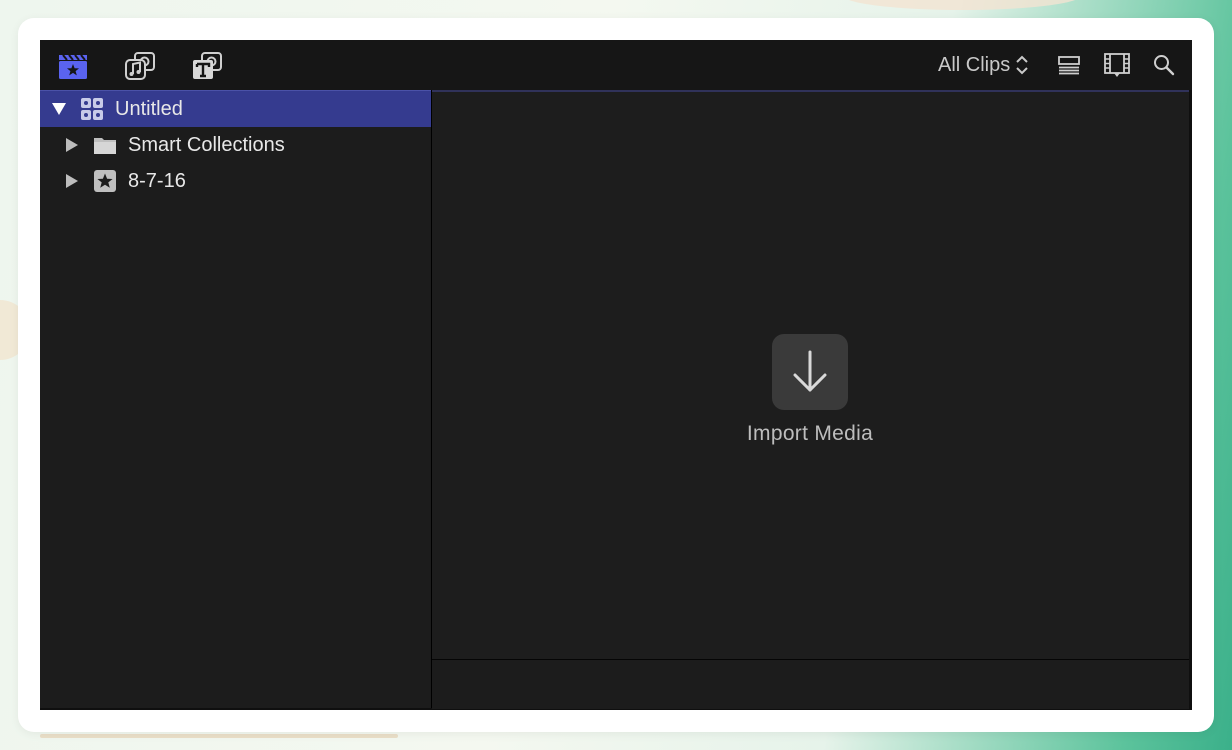 Image resolution: width=1232 pixels, height=750 pixels. Describe the element at coordinates (962, 5) in the screenshot. I see `background-blob` at that location.